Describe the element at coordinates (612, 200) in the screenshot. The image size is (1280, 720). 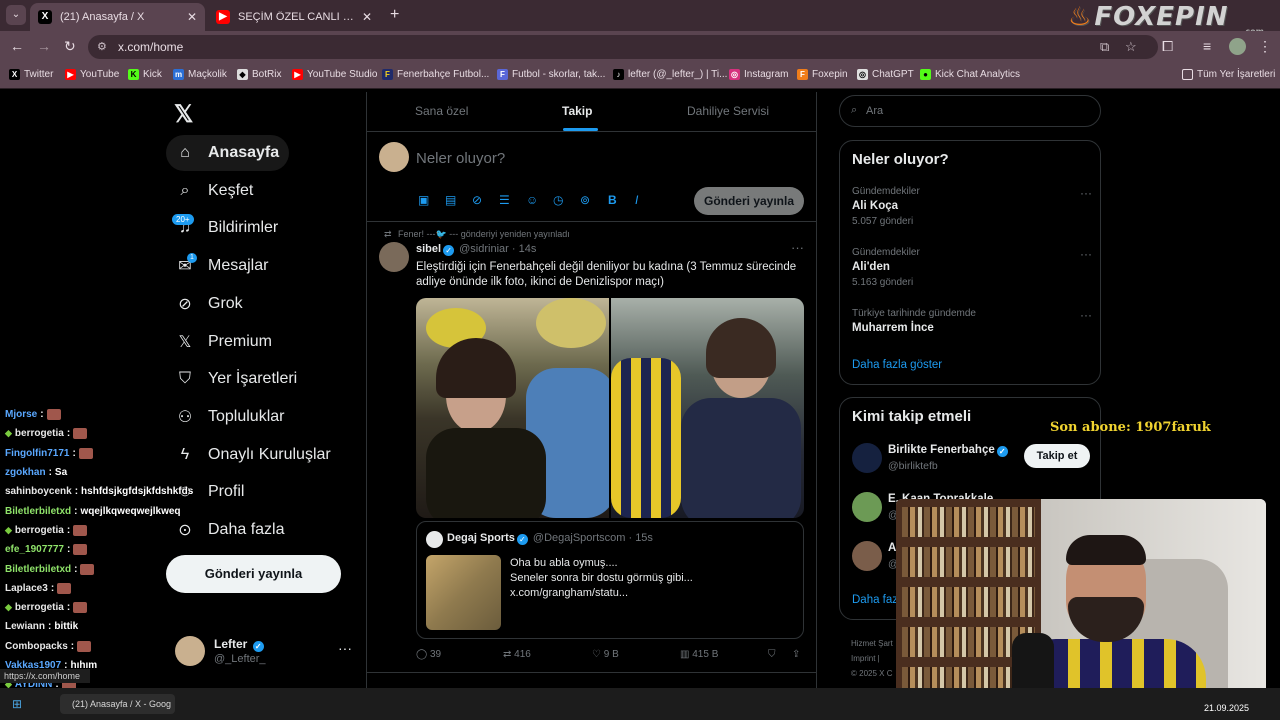
I see `bold-icon: B` at that location.